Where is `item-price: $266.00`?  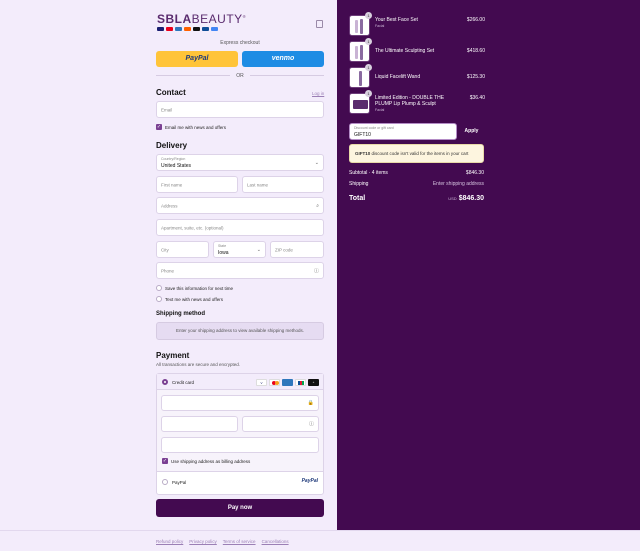
item-price: $266.00 is located at coordinates (475, 20).